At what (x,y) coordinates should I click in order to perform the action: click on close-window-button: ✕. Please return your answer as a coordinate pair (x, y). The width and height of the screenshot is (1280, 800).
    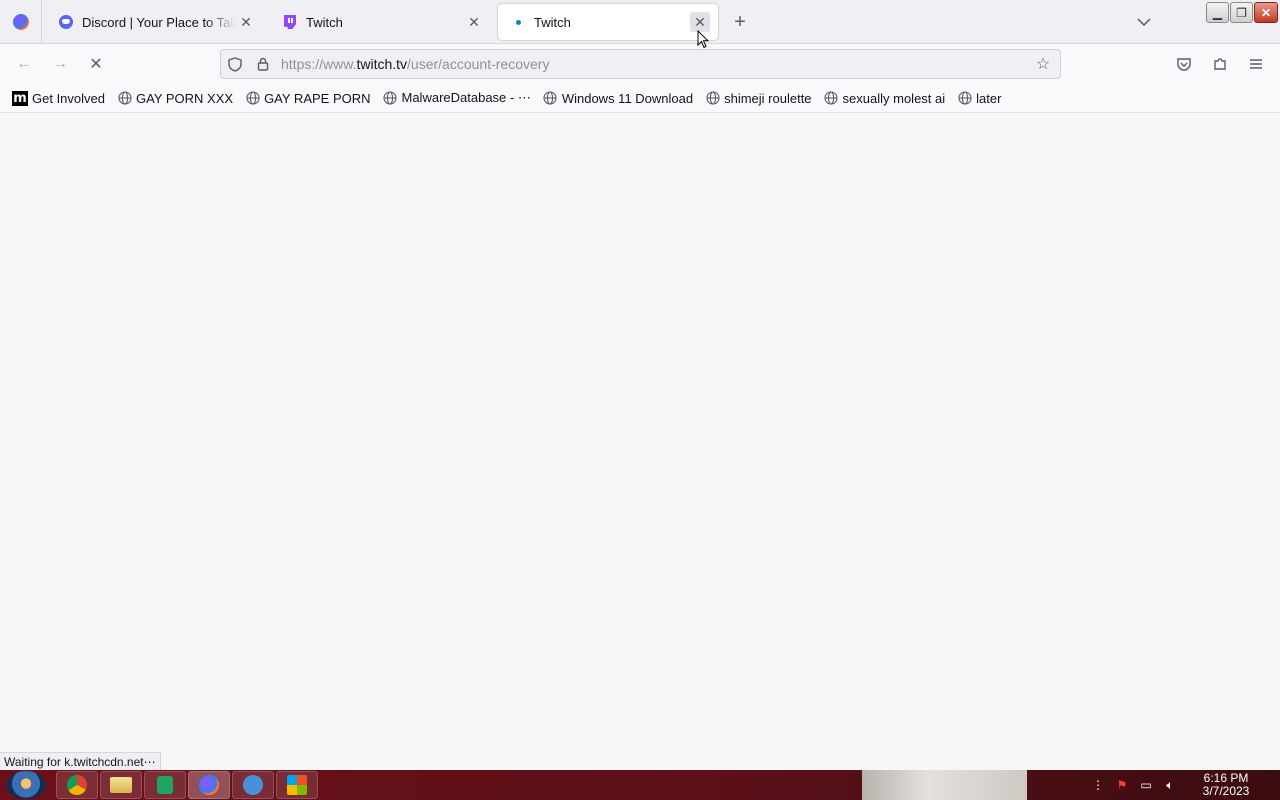
    Looking at the image, I should click on (1266, 12).